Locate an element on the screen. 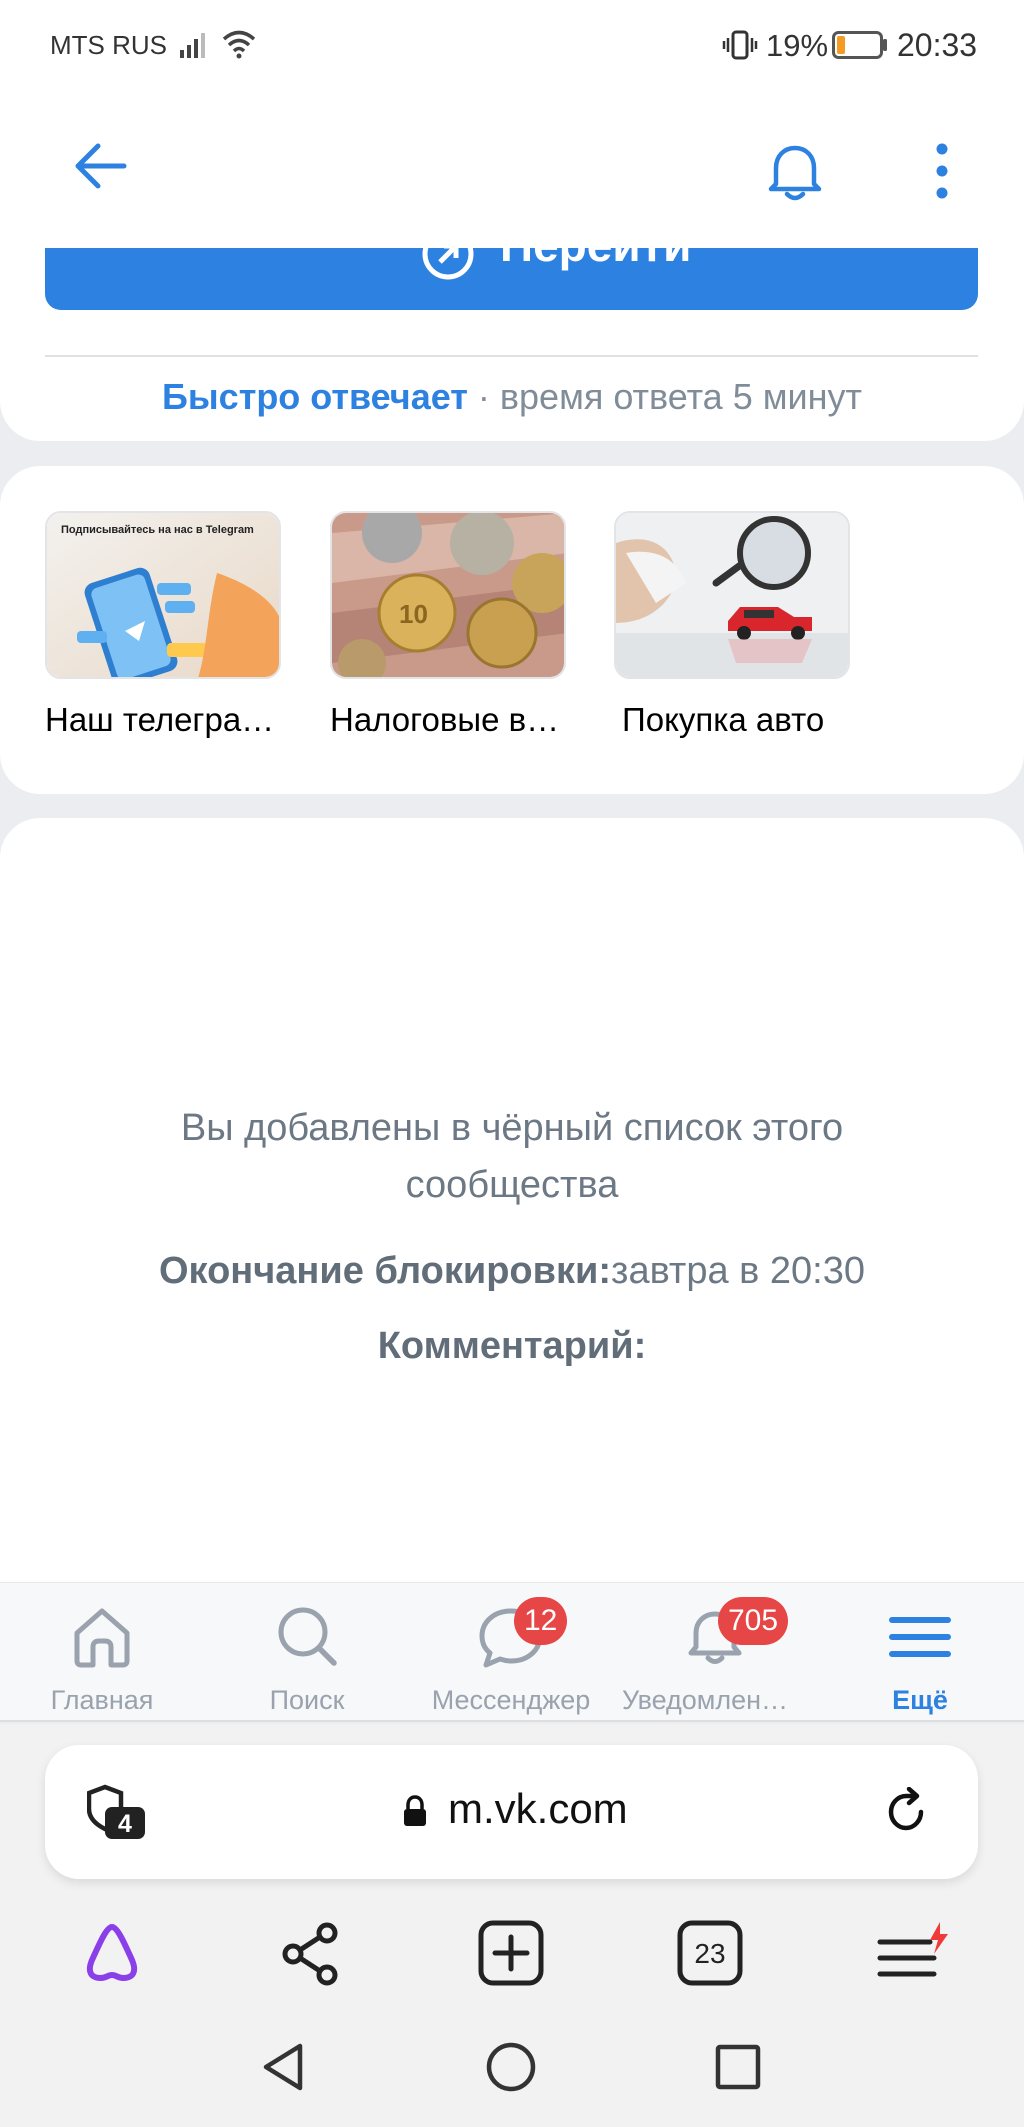 This screenshot has height=2127, width=1024. alice-assistant-icon is located at coordinates (112, 1952).